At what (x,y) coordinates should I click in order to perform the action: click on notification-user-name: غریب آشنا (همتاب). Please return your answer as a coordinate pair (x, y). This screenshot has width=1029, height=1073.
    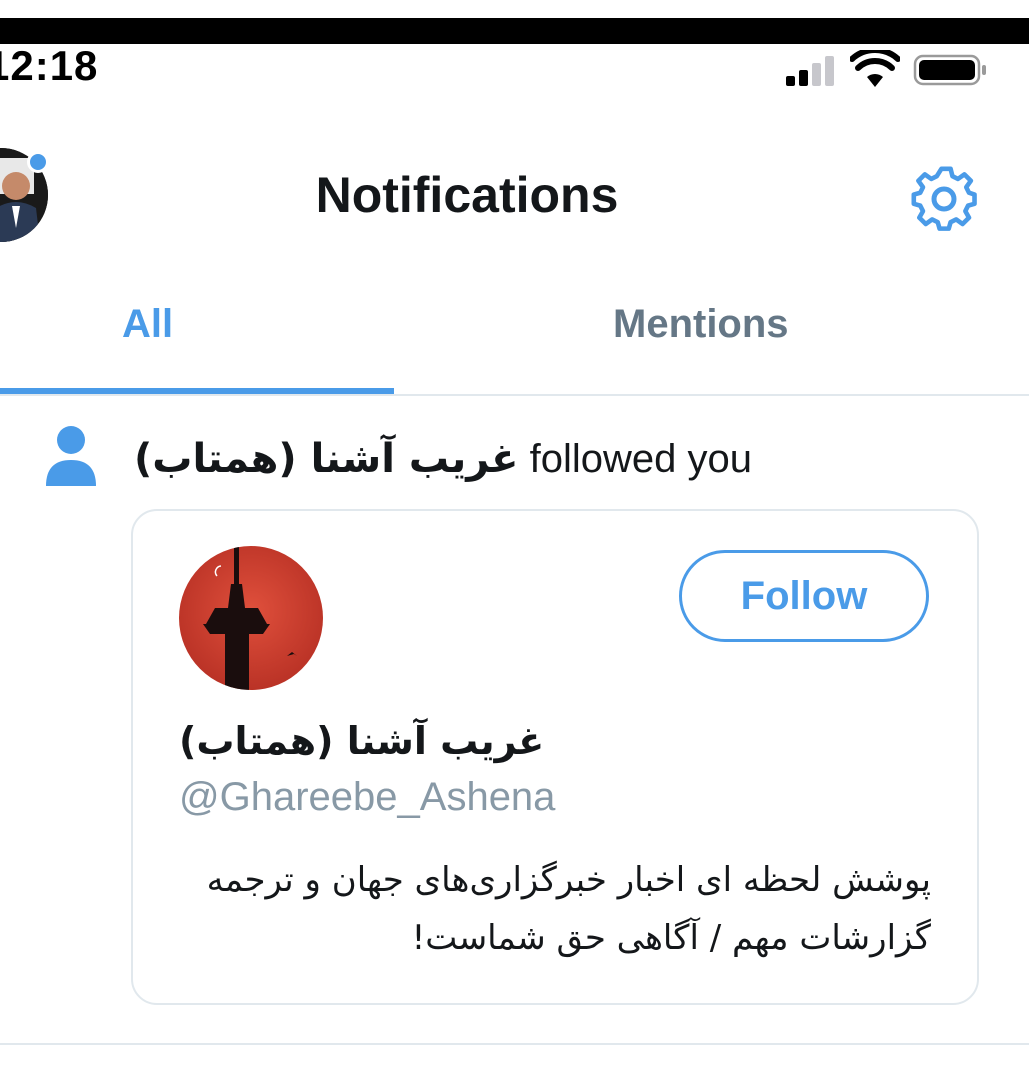
    Looking at the image, I should click on (326, 459).